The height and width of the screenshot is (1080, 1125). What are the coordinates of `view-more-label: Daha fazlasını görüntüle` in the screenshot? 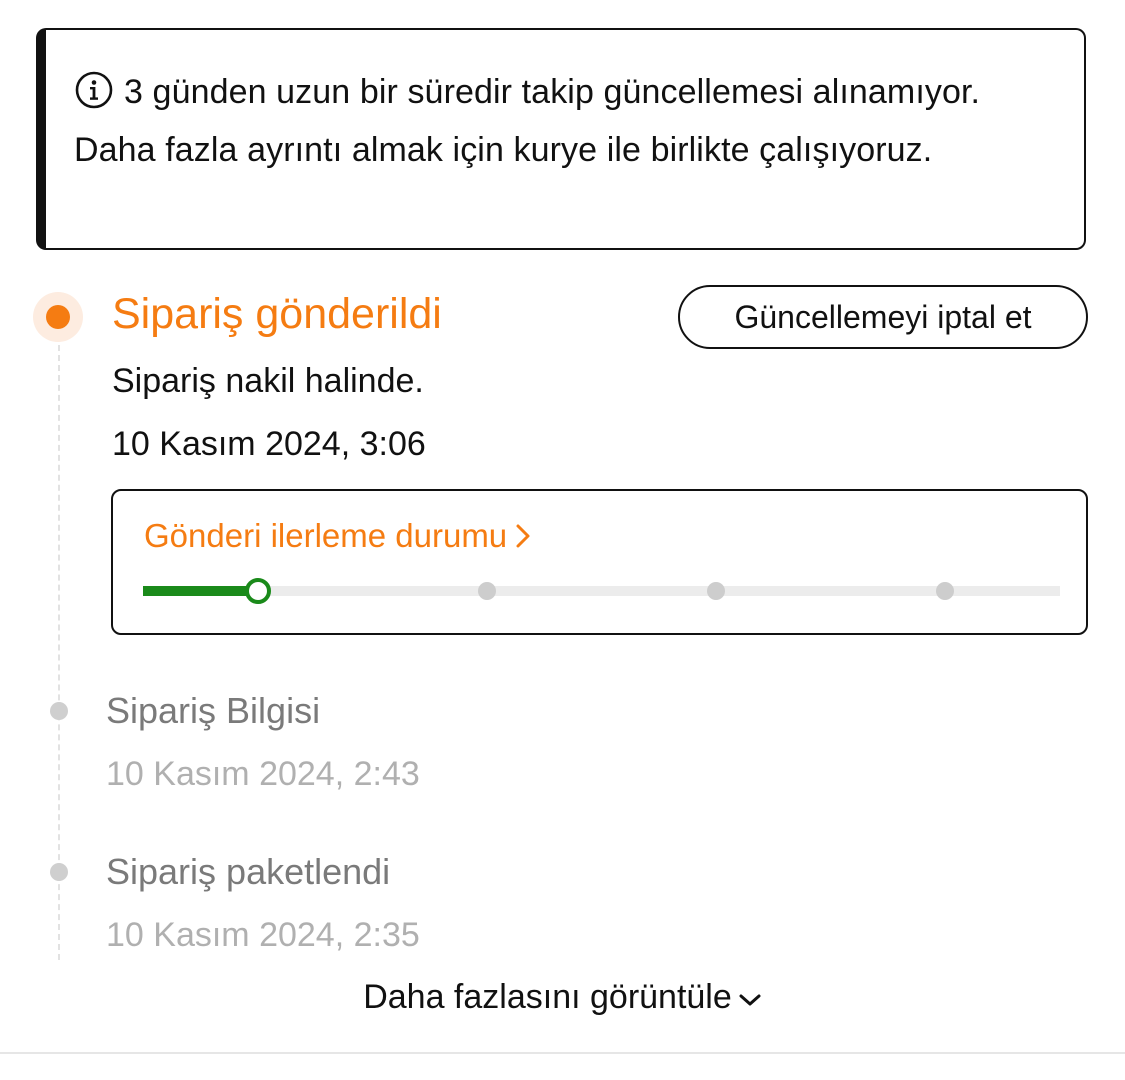 It's located at (547, 997).